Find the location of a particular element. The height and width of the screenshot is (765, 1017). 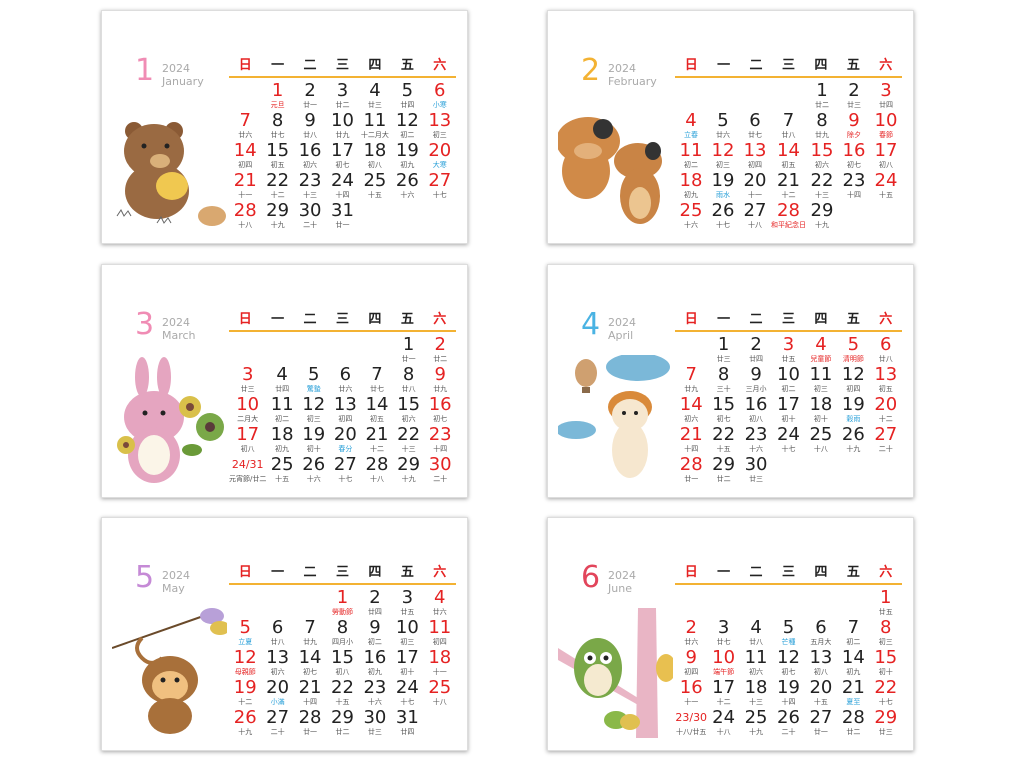

day-cell: 7 廿七 is located at coordinates (377, 380).